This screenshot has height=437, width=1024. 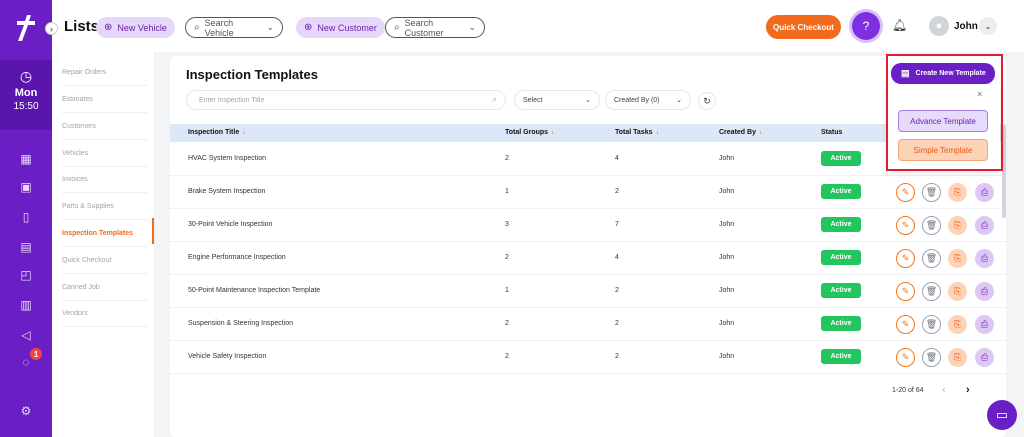 What do you see at coordinates (51, 28) in the screenshot?
I see `collapse-rail-button: ›` at bounding box center [51, 28].